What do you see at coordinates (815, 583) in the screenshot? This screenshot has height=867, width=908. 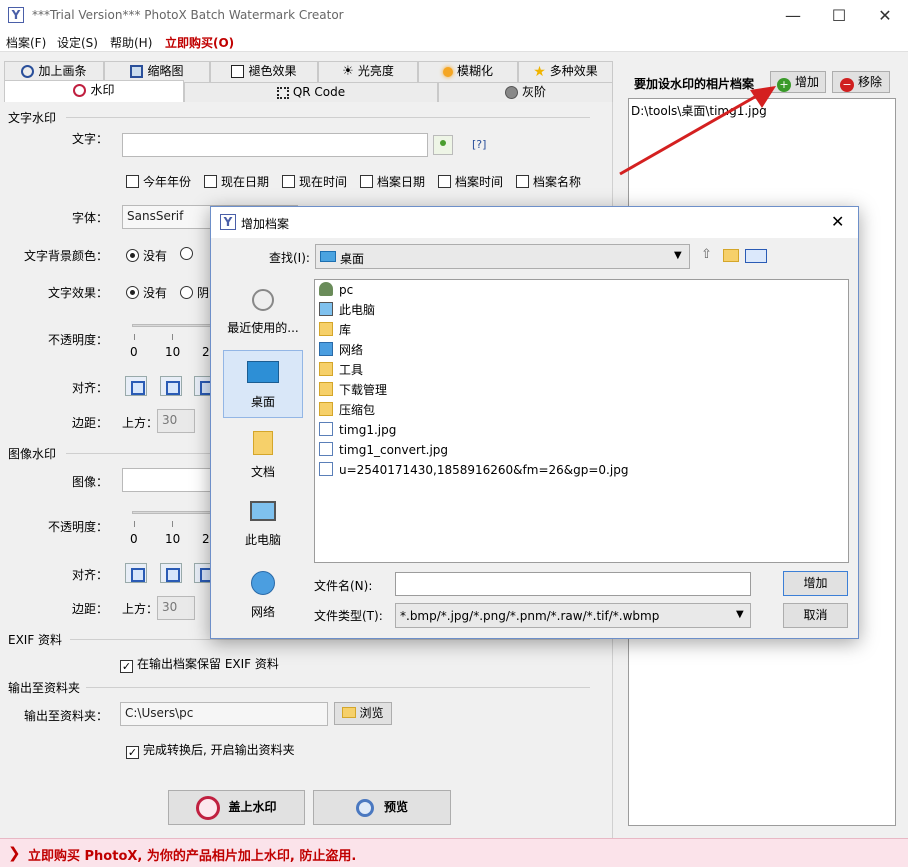 I see `dialog-add-button: 增加` at bounding box center [815, 583].